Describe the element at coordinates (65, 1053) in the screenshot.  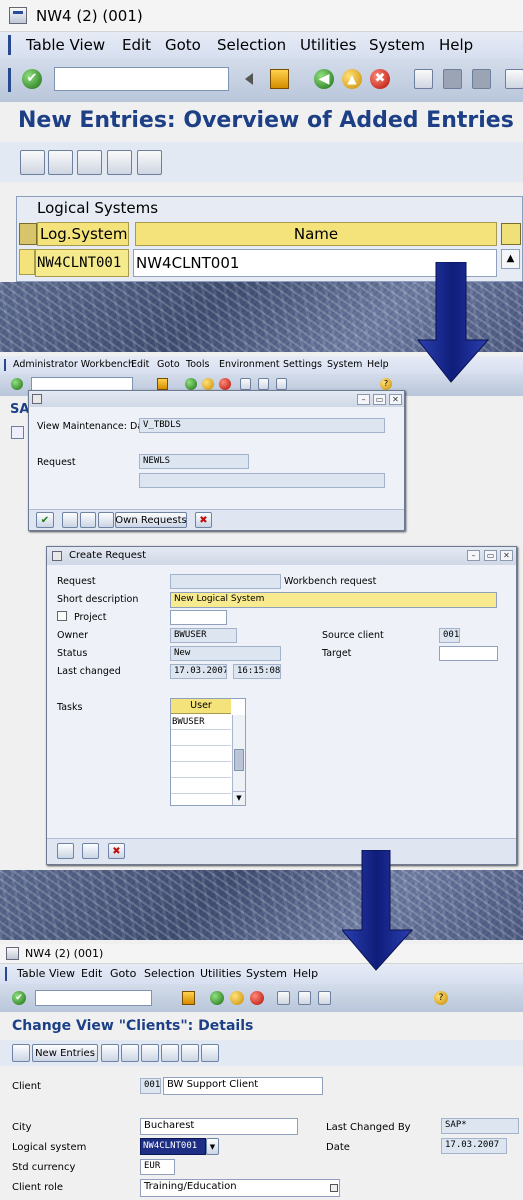
I see `new-entries-button: New Entries` at that location.